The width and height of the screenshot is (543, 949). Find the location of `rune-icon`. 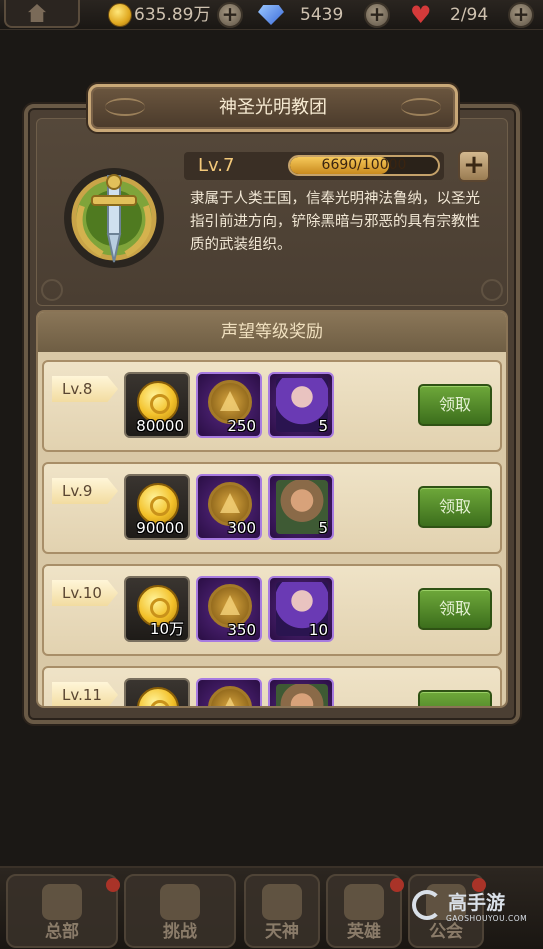

rune-icon is located at coordinates (230, 696).